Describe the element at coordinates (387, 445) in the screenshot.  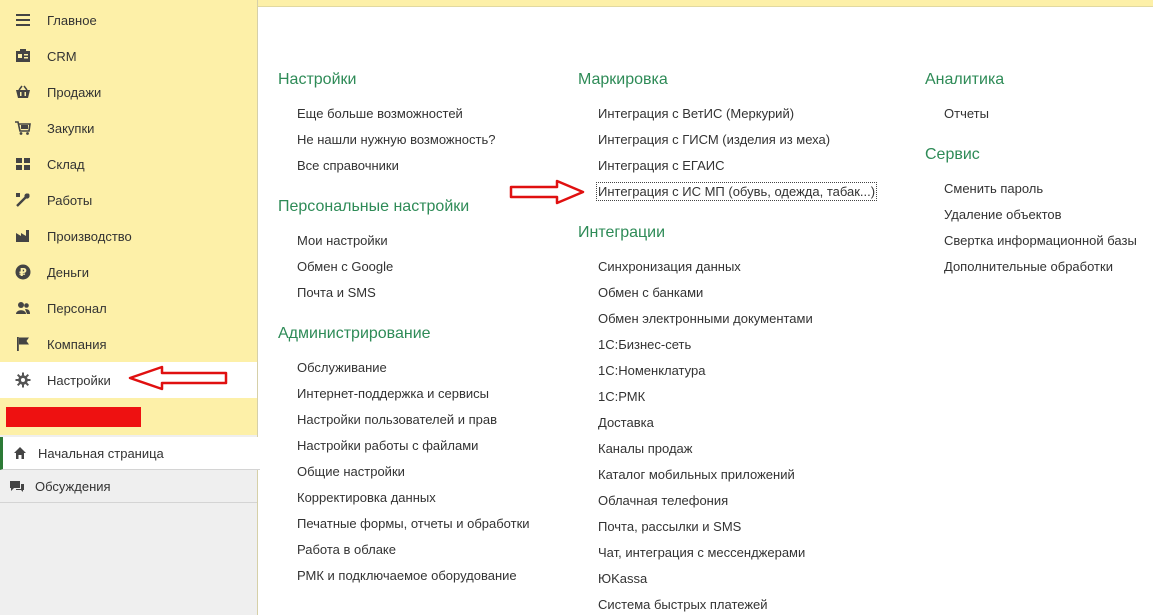
I see `link-file-settings: Настройки работы с файлами` at that location.